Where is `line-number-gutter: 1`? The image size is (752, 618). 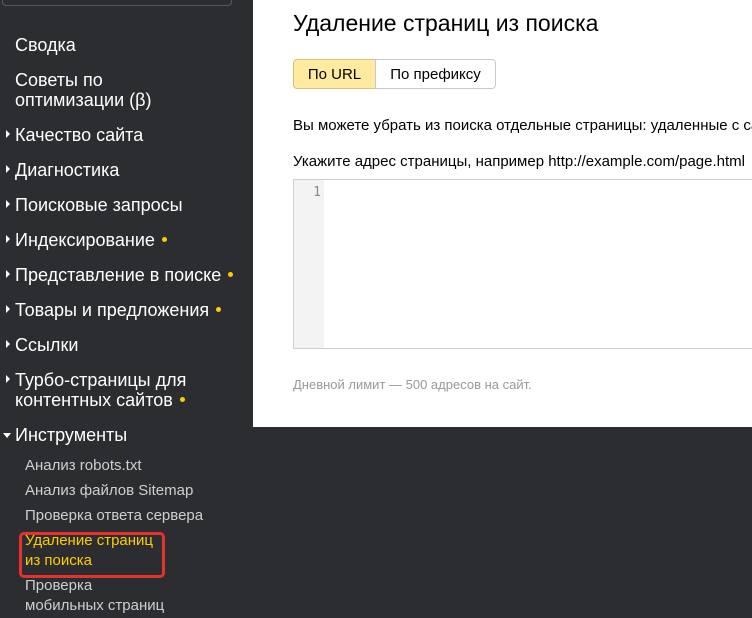 line-number-gutter: 1 is located at coordinates (309, 264).